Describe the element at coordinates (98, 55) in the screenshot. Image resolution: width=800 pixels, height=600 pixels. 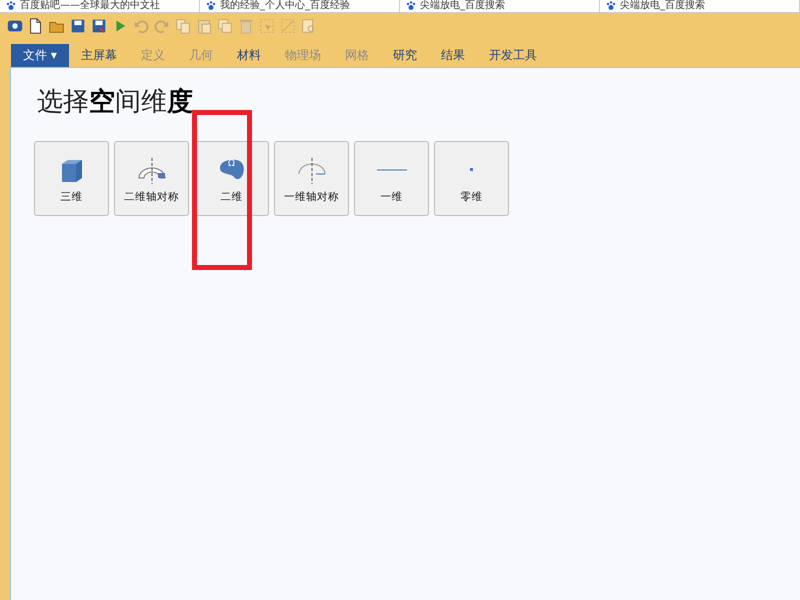
I see `ribbon-tab: 主屏幕` at that location.